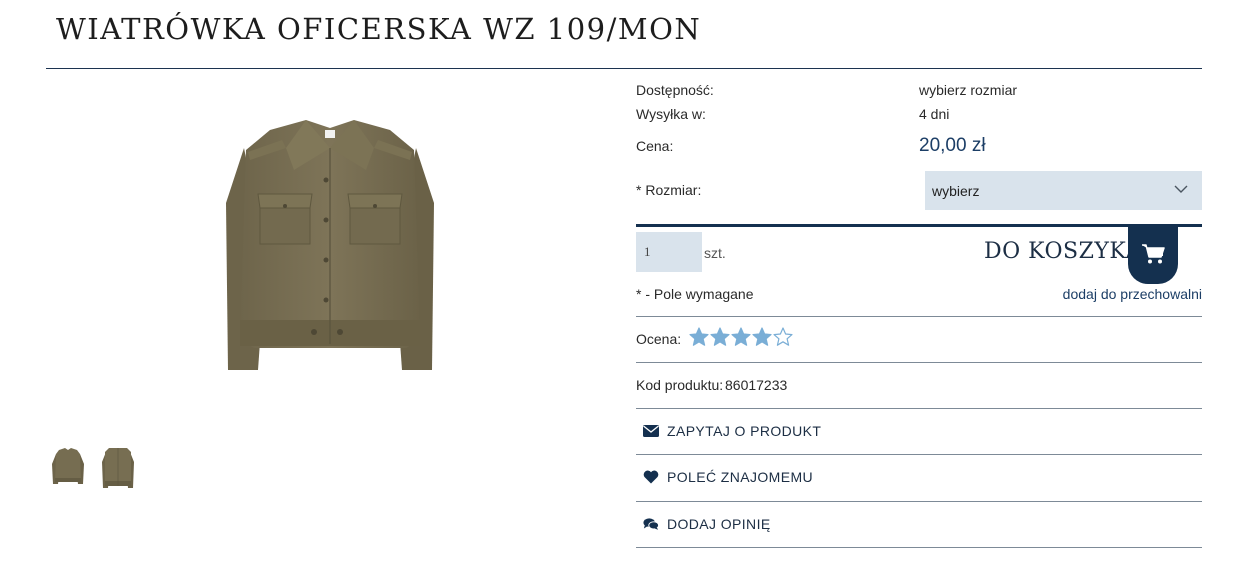 The width and height of the screenshot is (1260, 570). I want to click on star-empty-icon, so click(783, 337).